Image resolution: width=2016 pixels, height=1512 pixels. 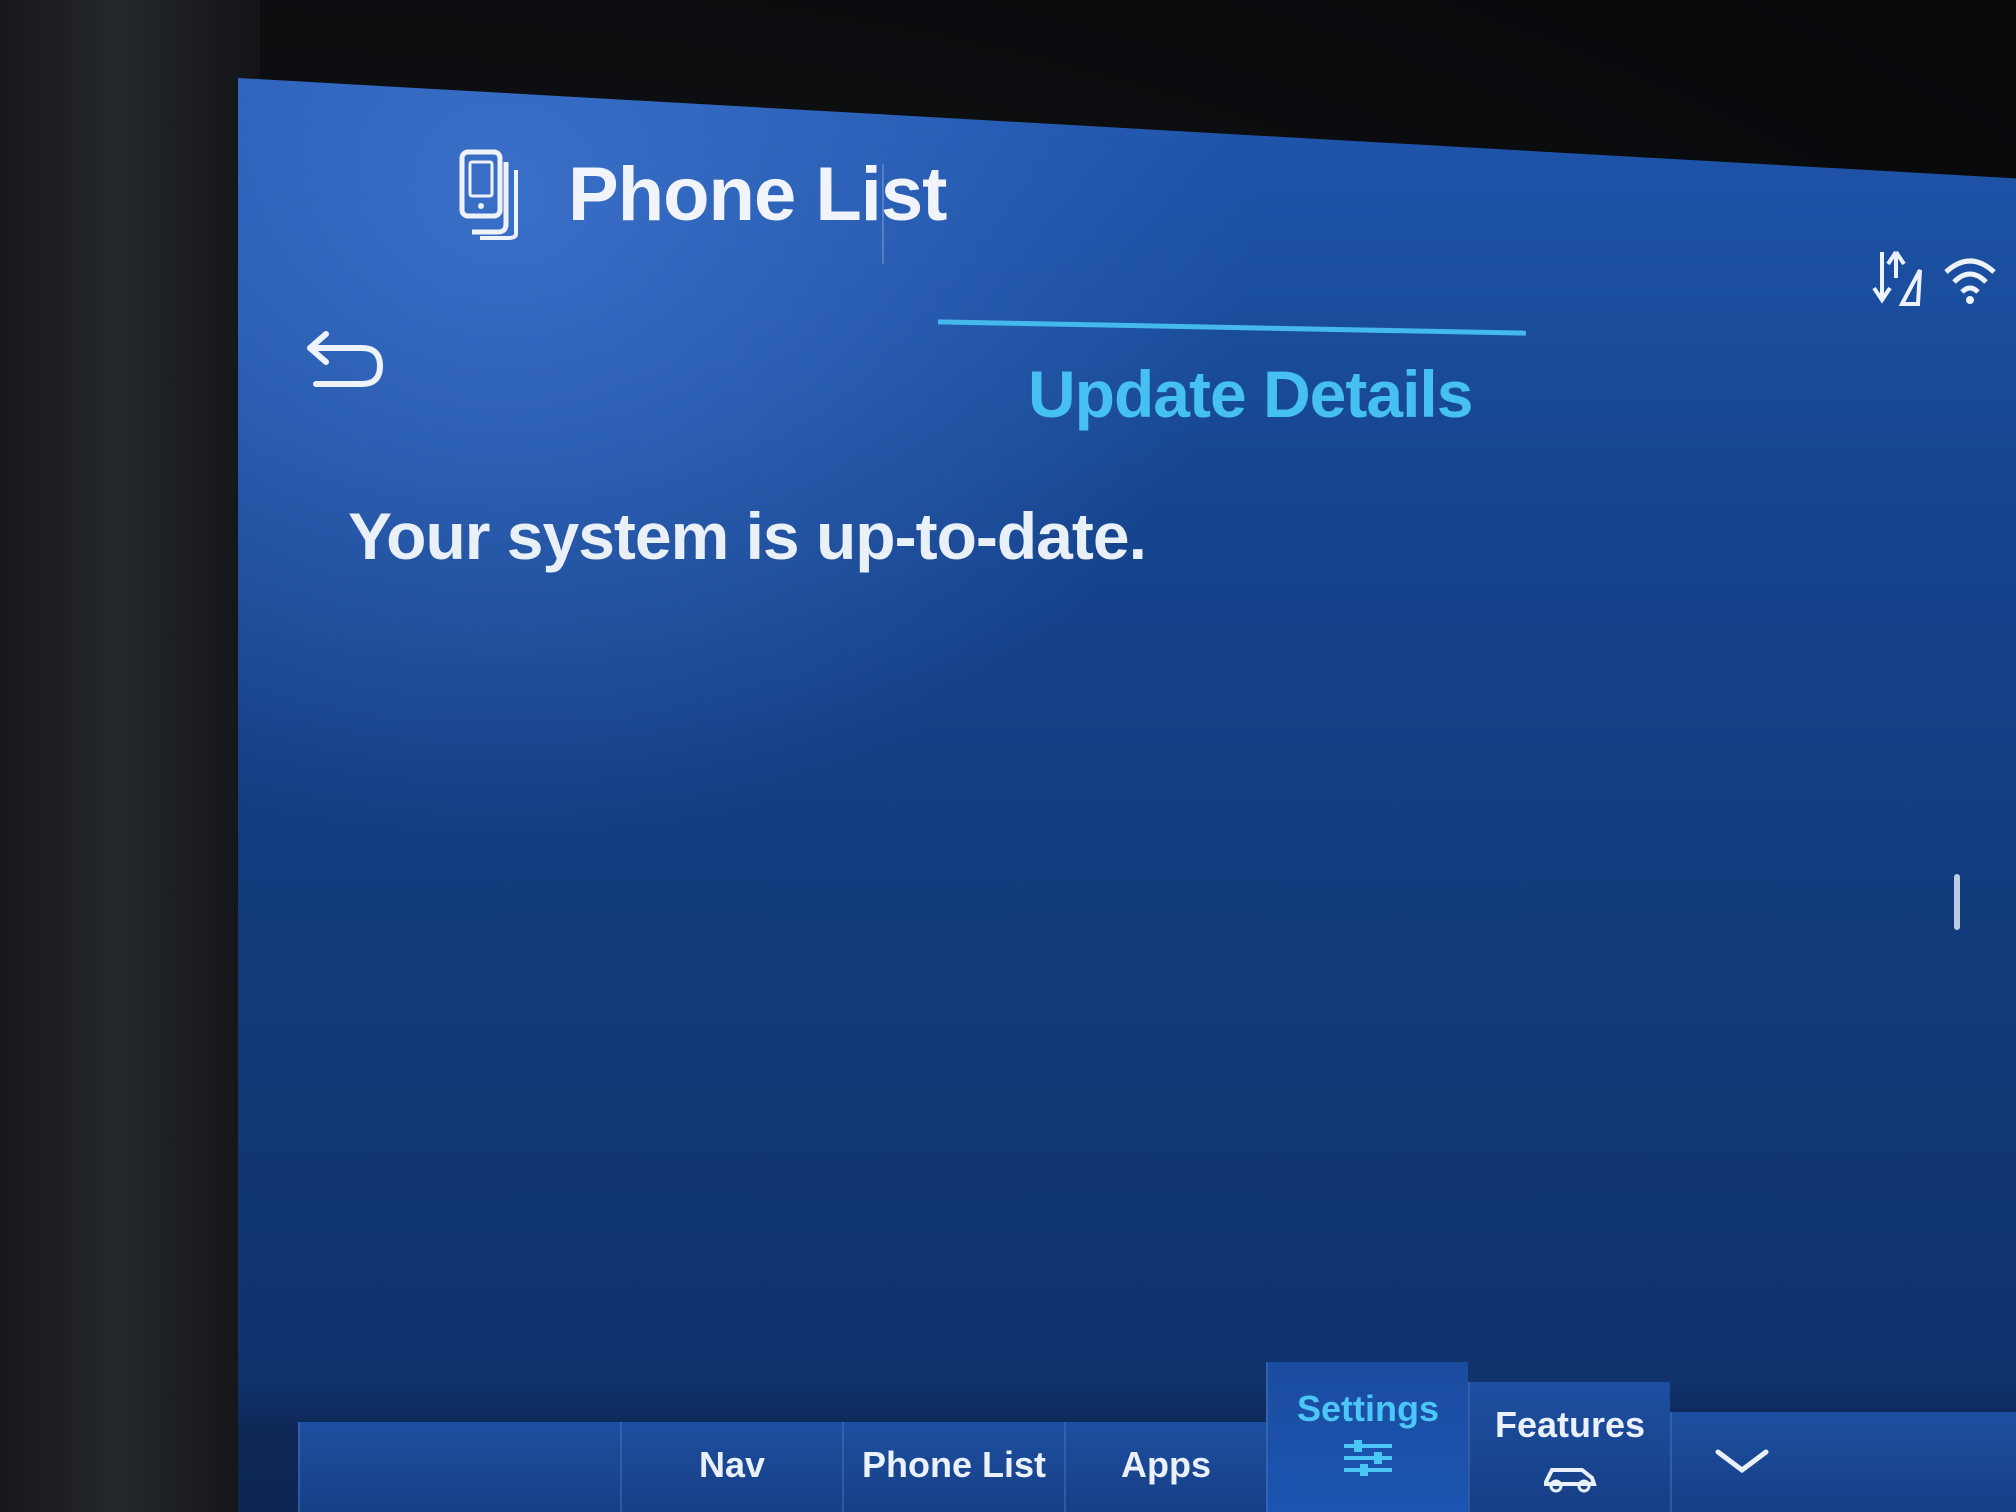 I want to click on sliders-icon, so click(x=1368, y=1458).